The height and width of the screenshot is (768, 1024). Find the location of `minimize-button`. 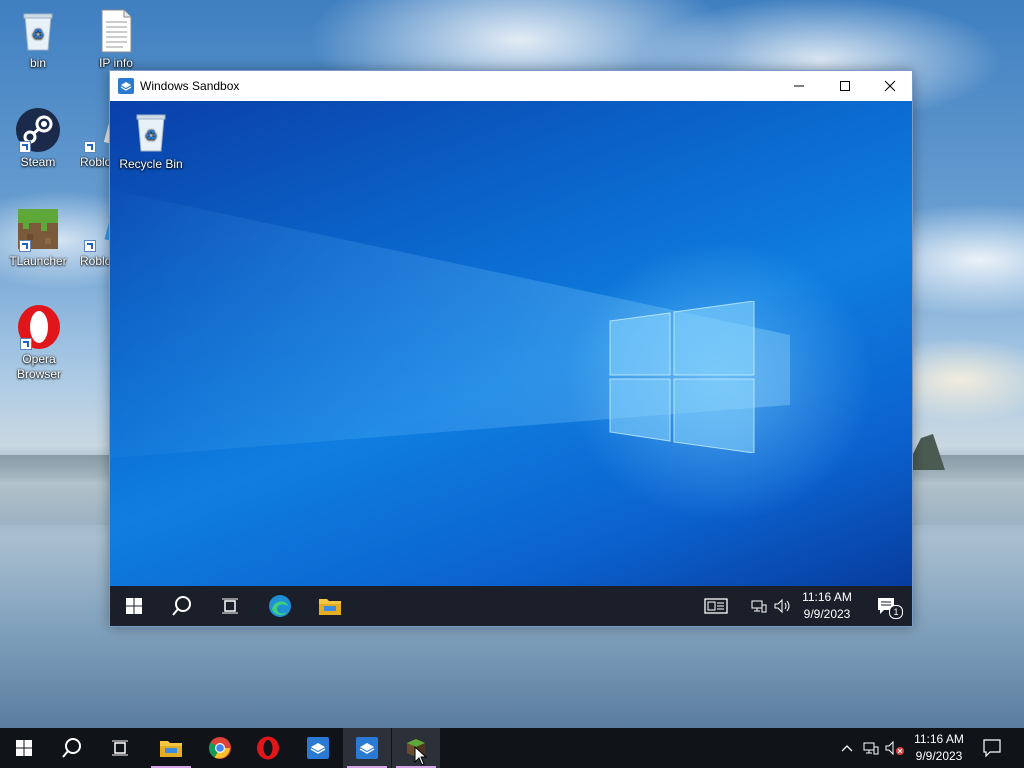

minimize-button is located at coordinates (799, 86).